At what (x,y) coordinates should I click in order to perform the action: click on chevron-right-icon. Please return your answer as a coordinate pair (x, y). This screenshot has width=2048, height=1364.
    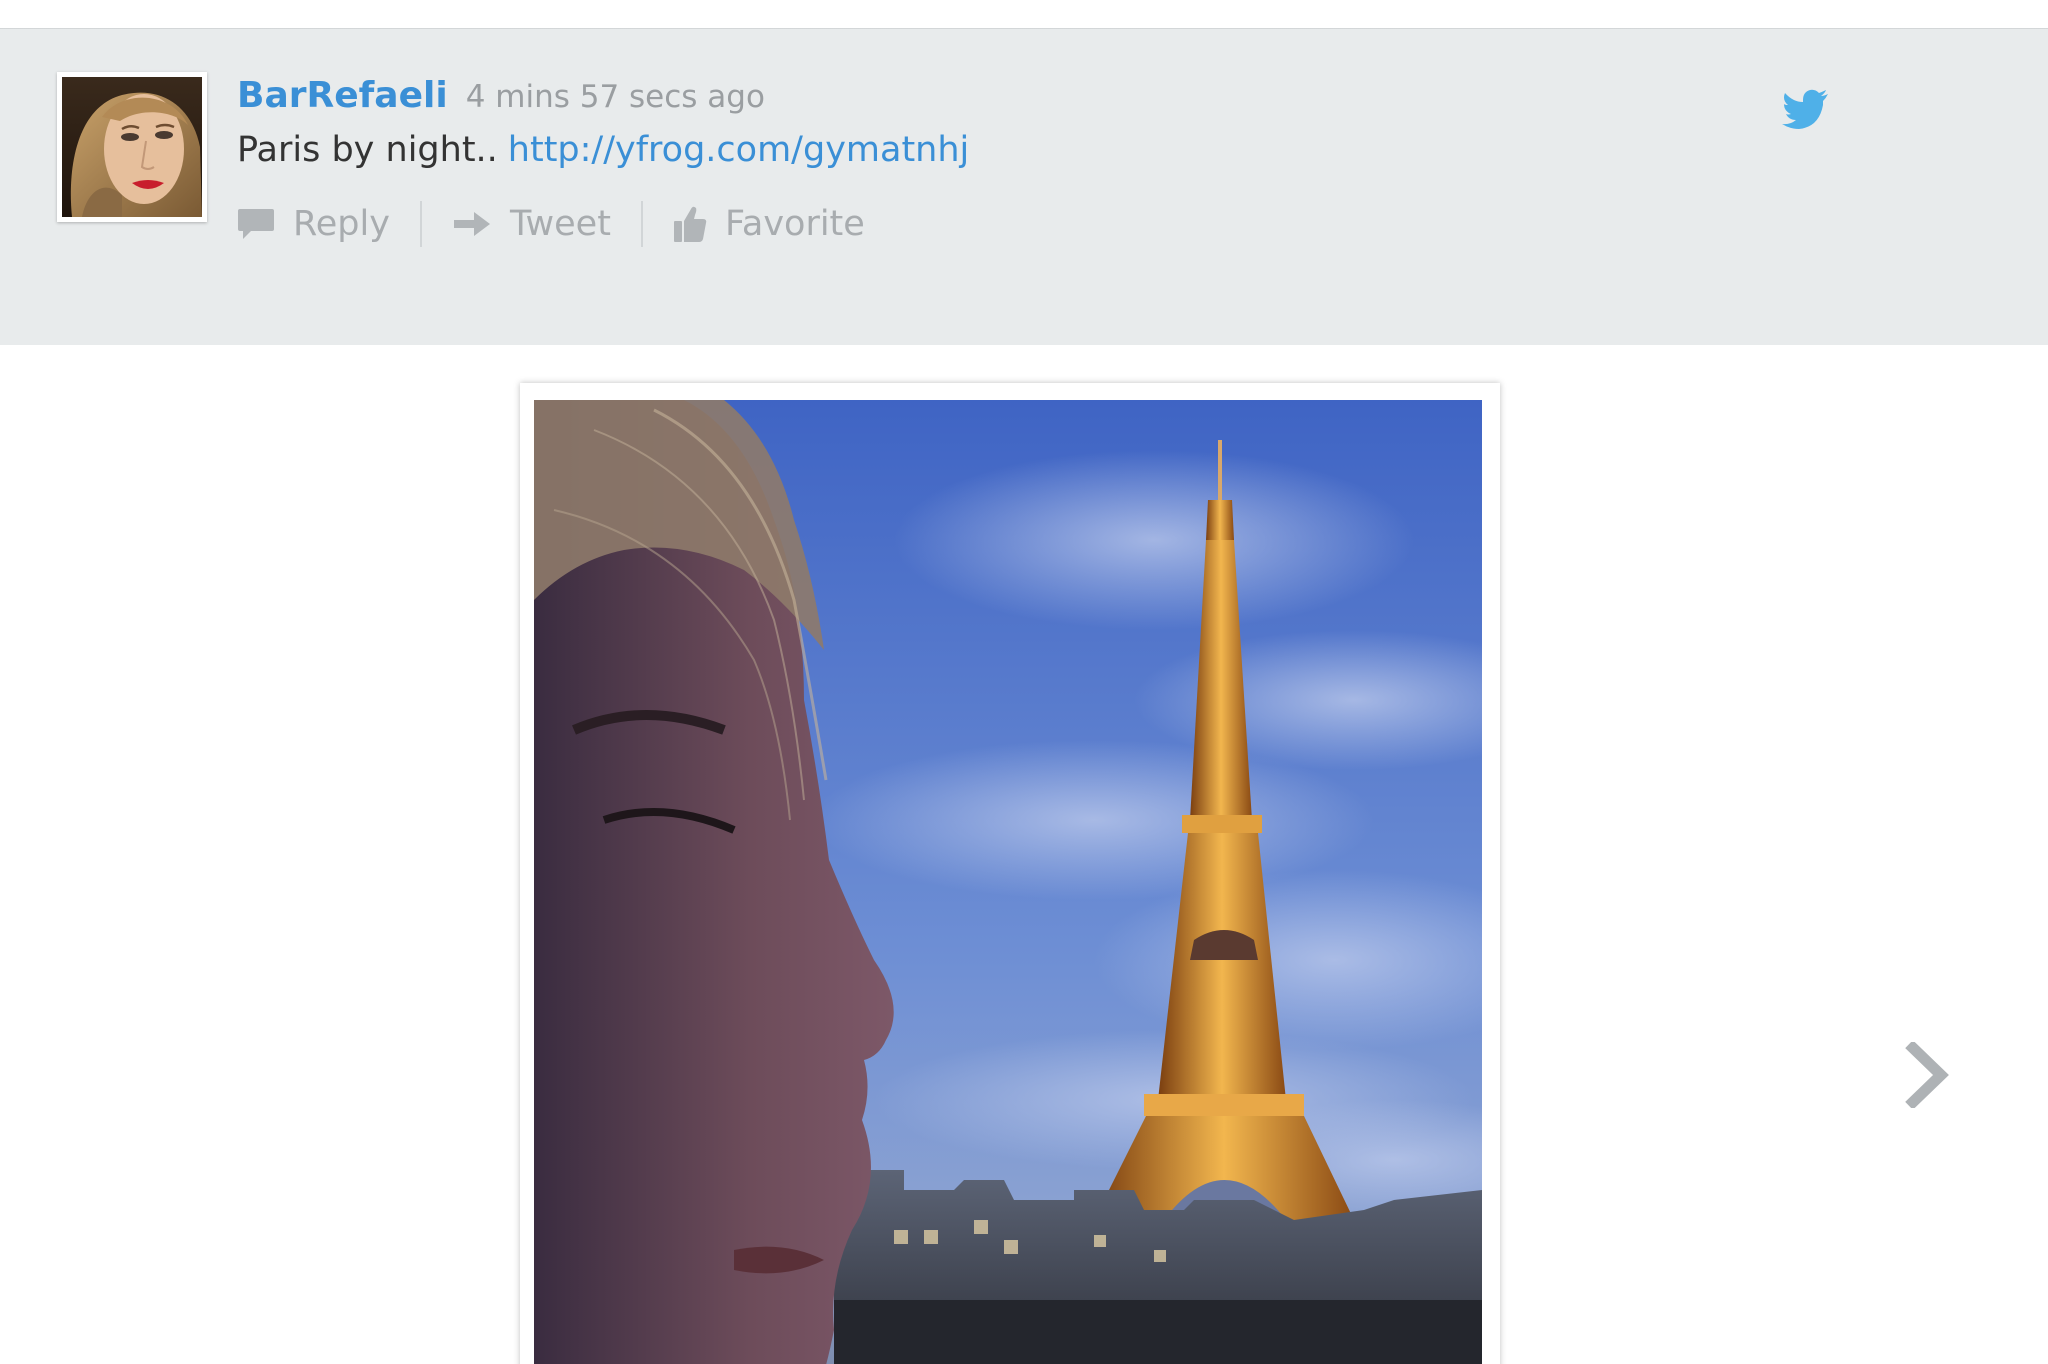
    Looking at the image, I should click on (1930, 1075).